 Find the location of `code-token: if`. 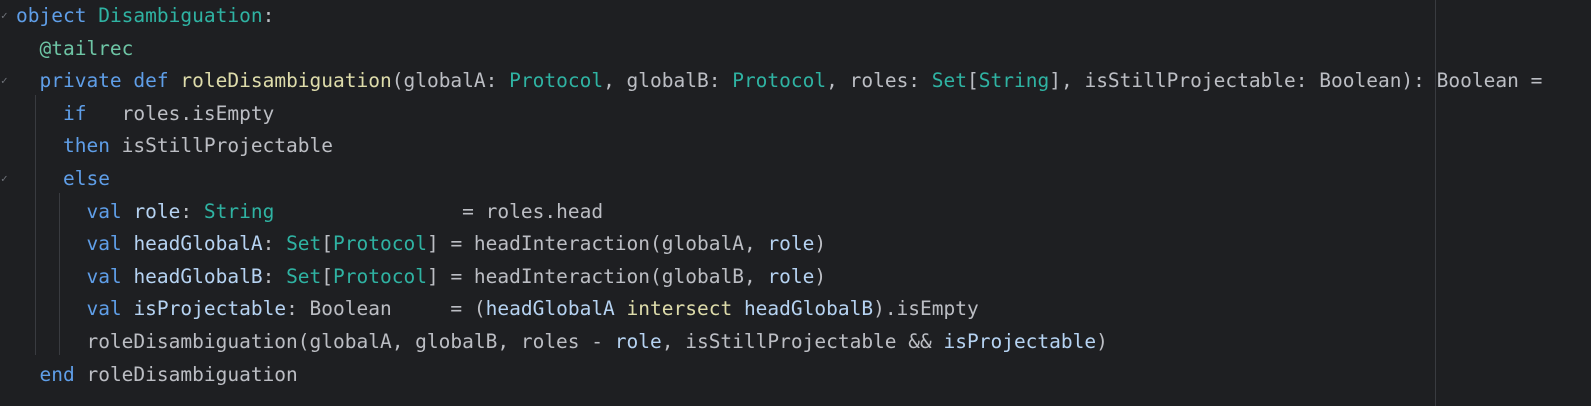

code-token: if is located at coordinates (74, 113).